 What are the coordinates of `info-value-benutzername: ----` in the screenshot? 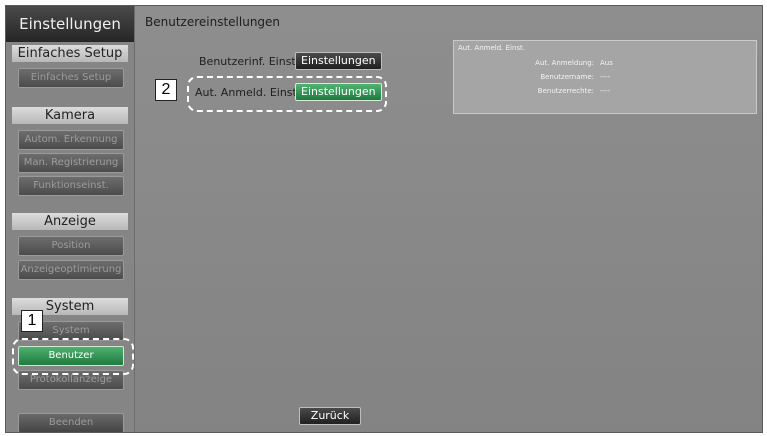 It's located at (605, 77).